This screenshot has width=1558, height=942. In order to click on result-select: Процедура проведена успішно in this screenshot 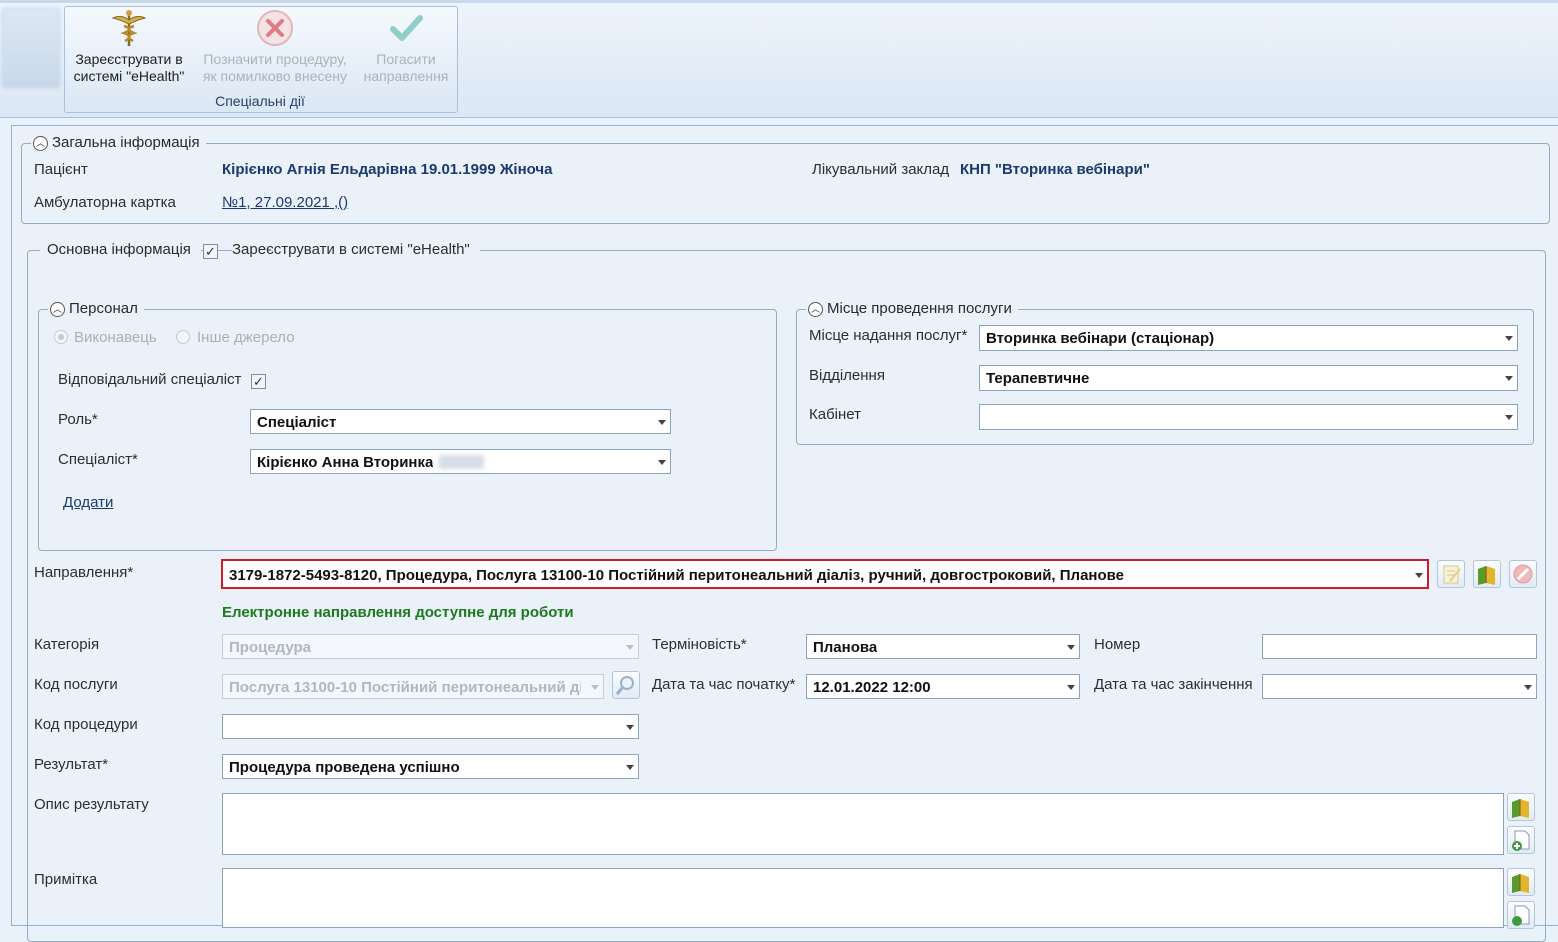, I will do `click(430, 766)`.